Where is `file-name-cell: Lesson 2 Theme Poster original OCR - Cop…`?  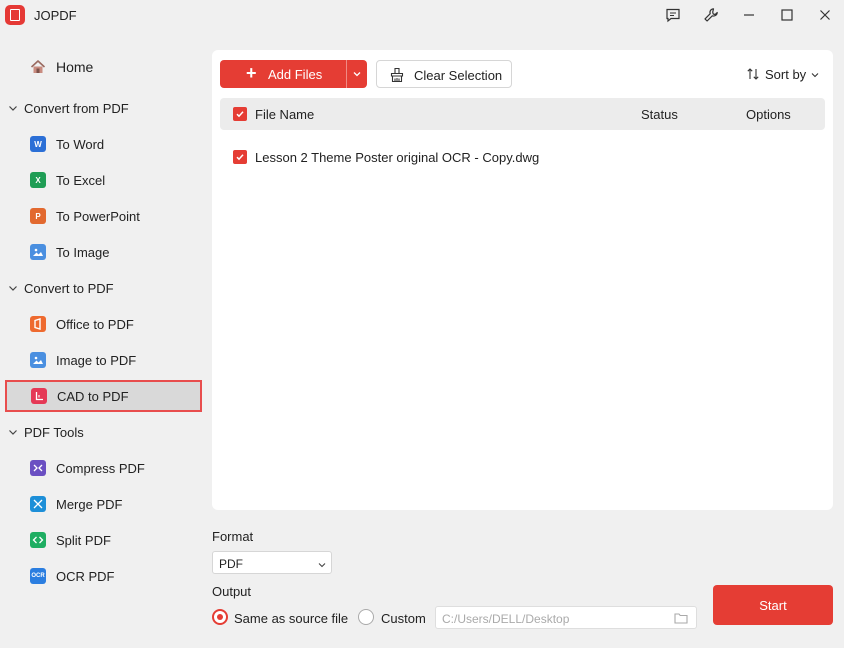 file-name-cell: Lesson 2 Theme Poster original OCR - Cop… is located at coordinates (397, 157).